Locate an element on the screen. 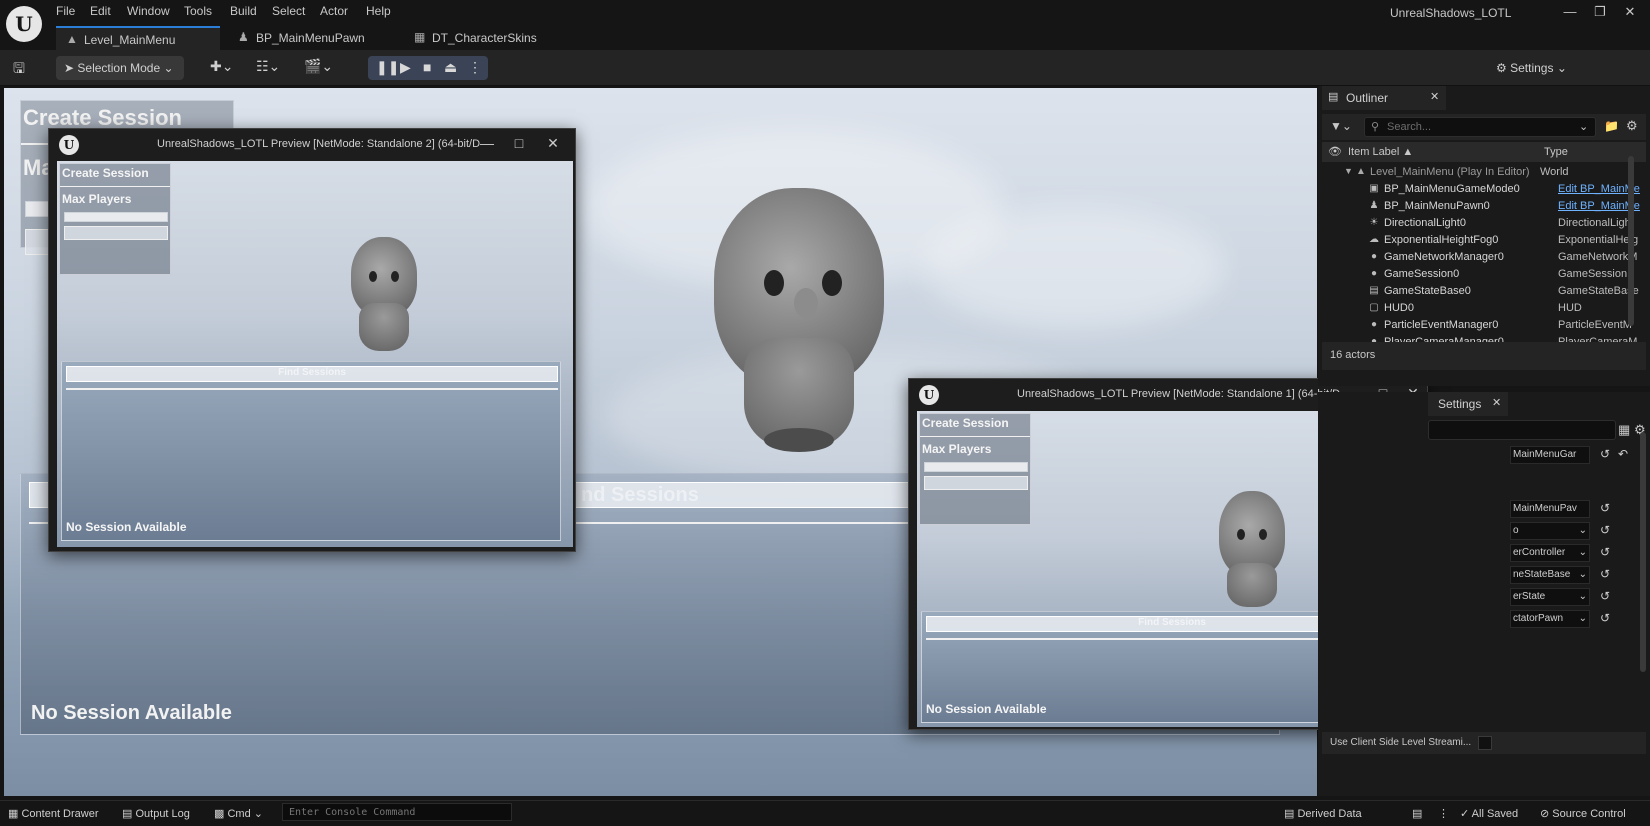 This screenshot has width=1650, height=826. cmd-dropdown: ▩ Cmd ⌄ is located at coordinates (238, 813).